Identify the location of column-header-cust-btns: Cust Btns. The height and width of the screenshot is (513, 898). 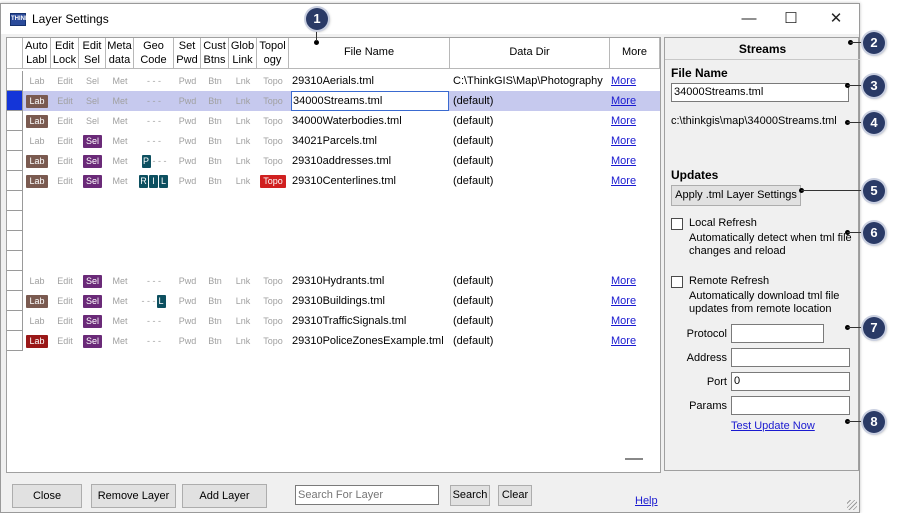
(215, 53).